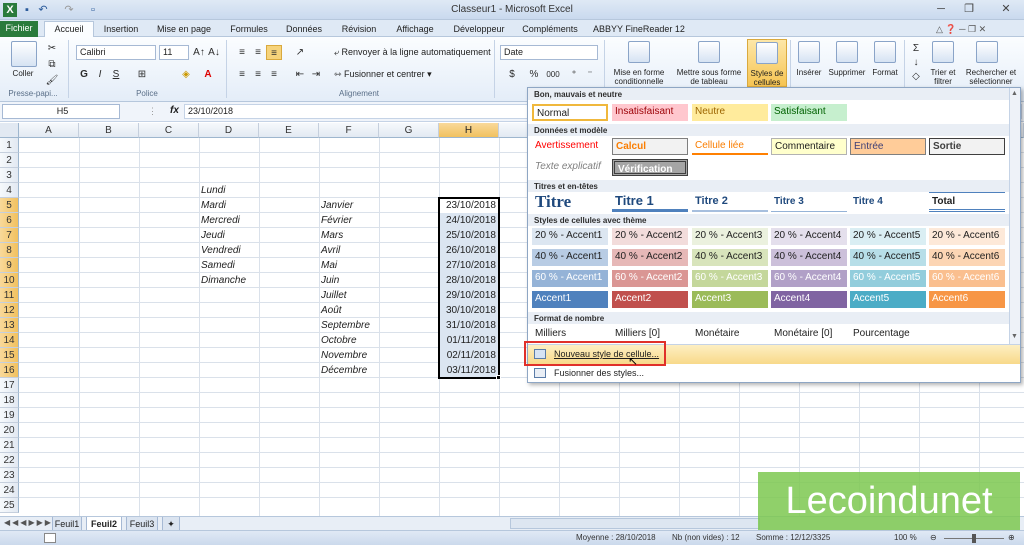 Image resolution: width=1024 pixels, height=545 pixels. What do you see at coordinates (258, 74) in the screenshot?
I see `align-center-icon: ≡` at bounding box center [258, 74].